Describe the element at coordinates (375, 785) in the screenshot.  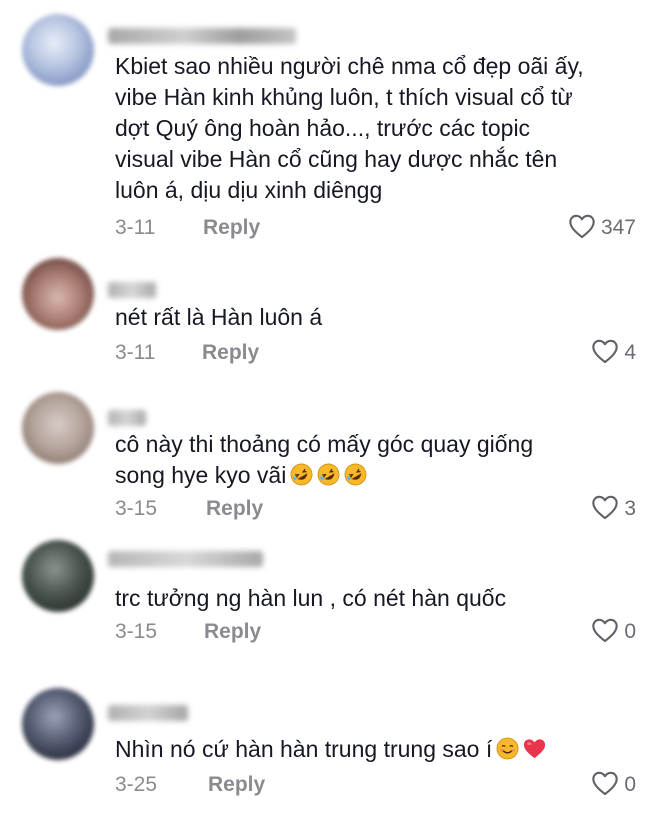
I see `comment-meta: 3-25 Reply 0` at that location.